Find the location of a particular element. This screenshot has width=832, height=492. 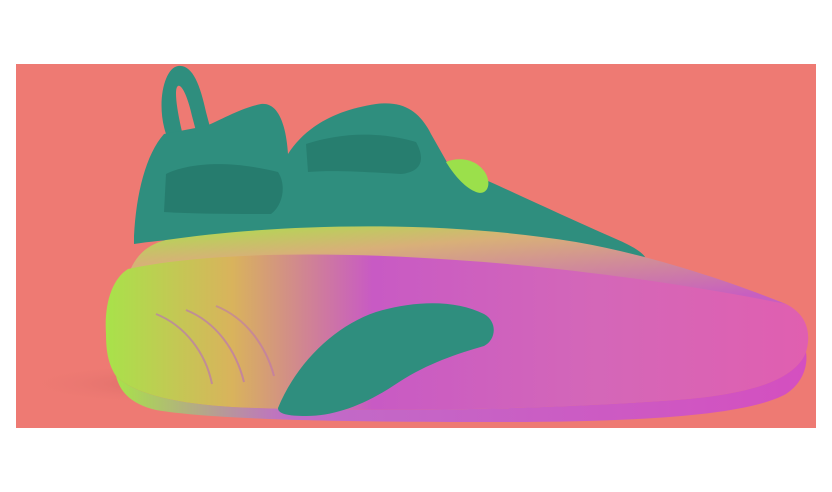

collar-shading is located at coordinates (223, 189).